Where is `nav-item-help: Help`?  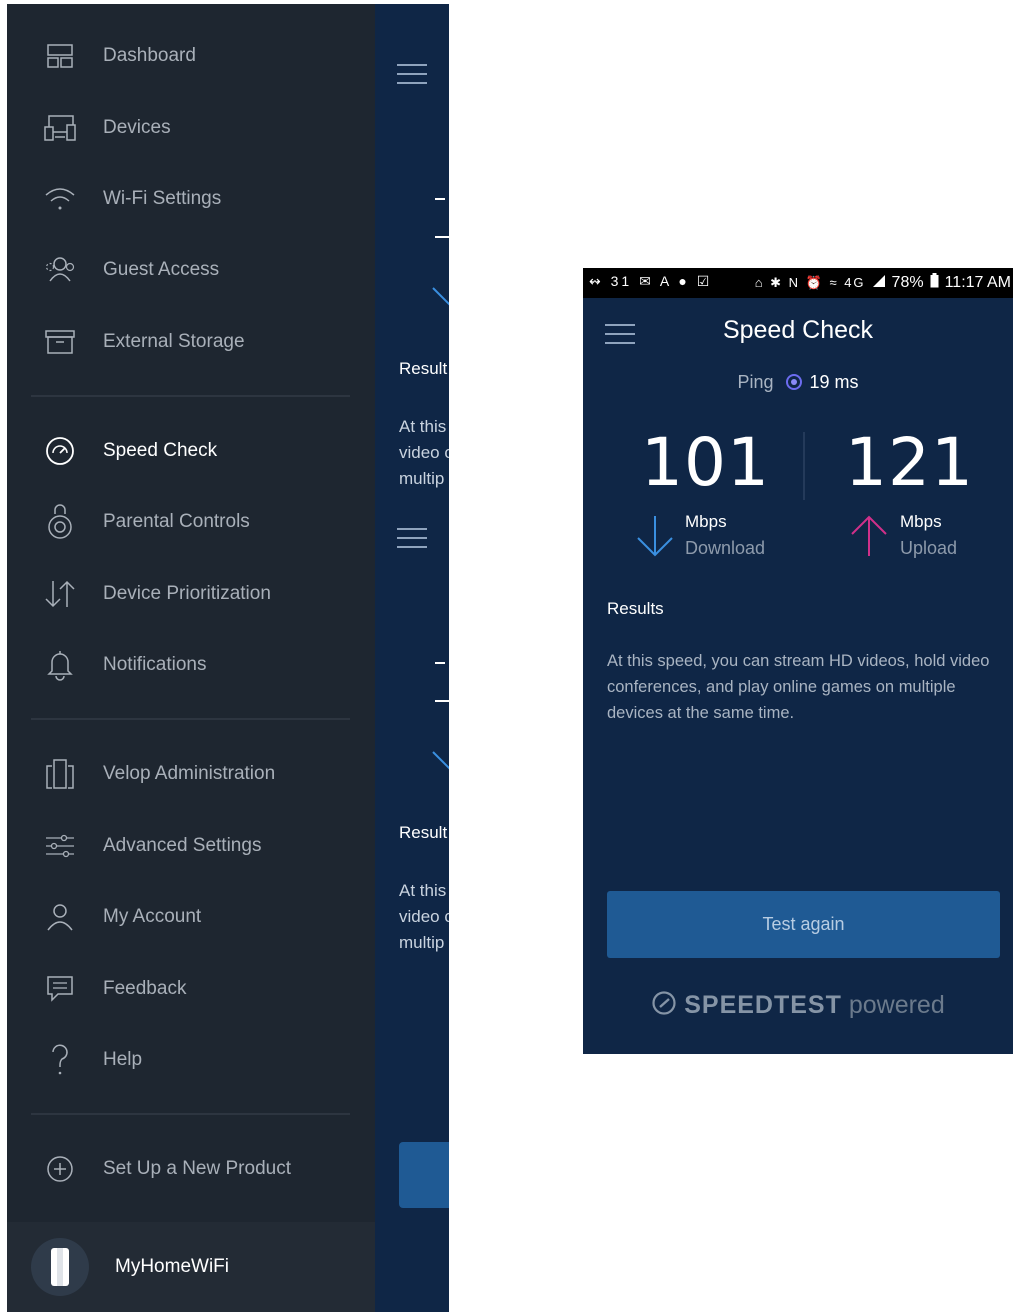
nav-item-help: Help is located at coordinates (191, 1060).